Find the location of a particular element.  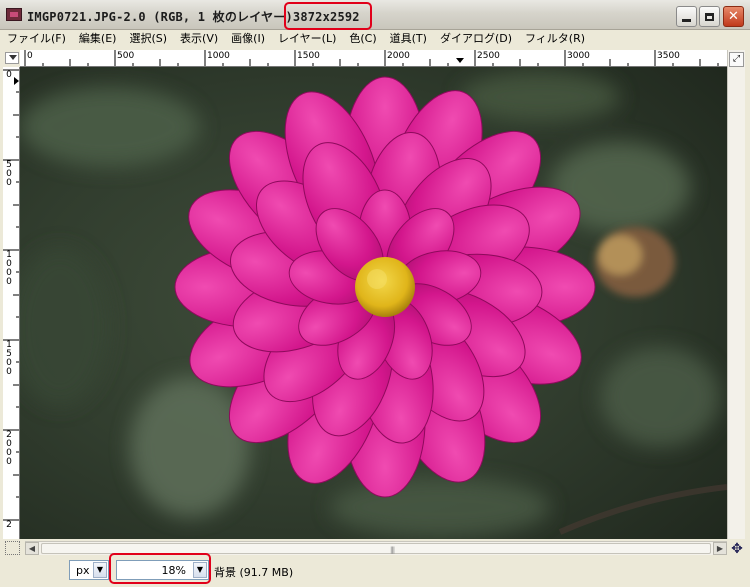

close-button: ✕ is located at coordinates (733, 16).